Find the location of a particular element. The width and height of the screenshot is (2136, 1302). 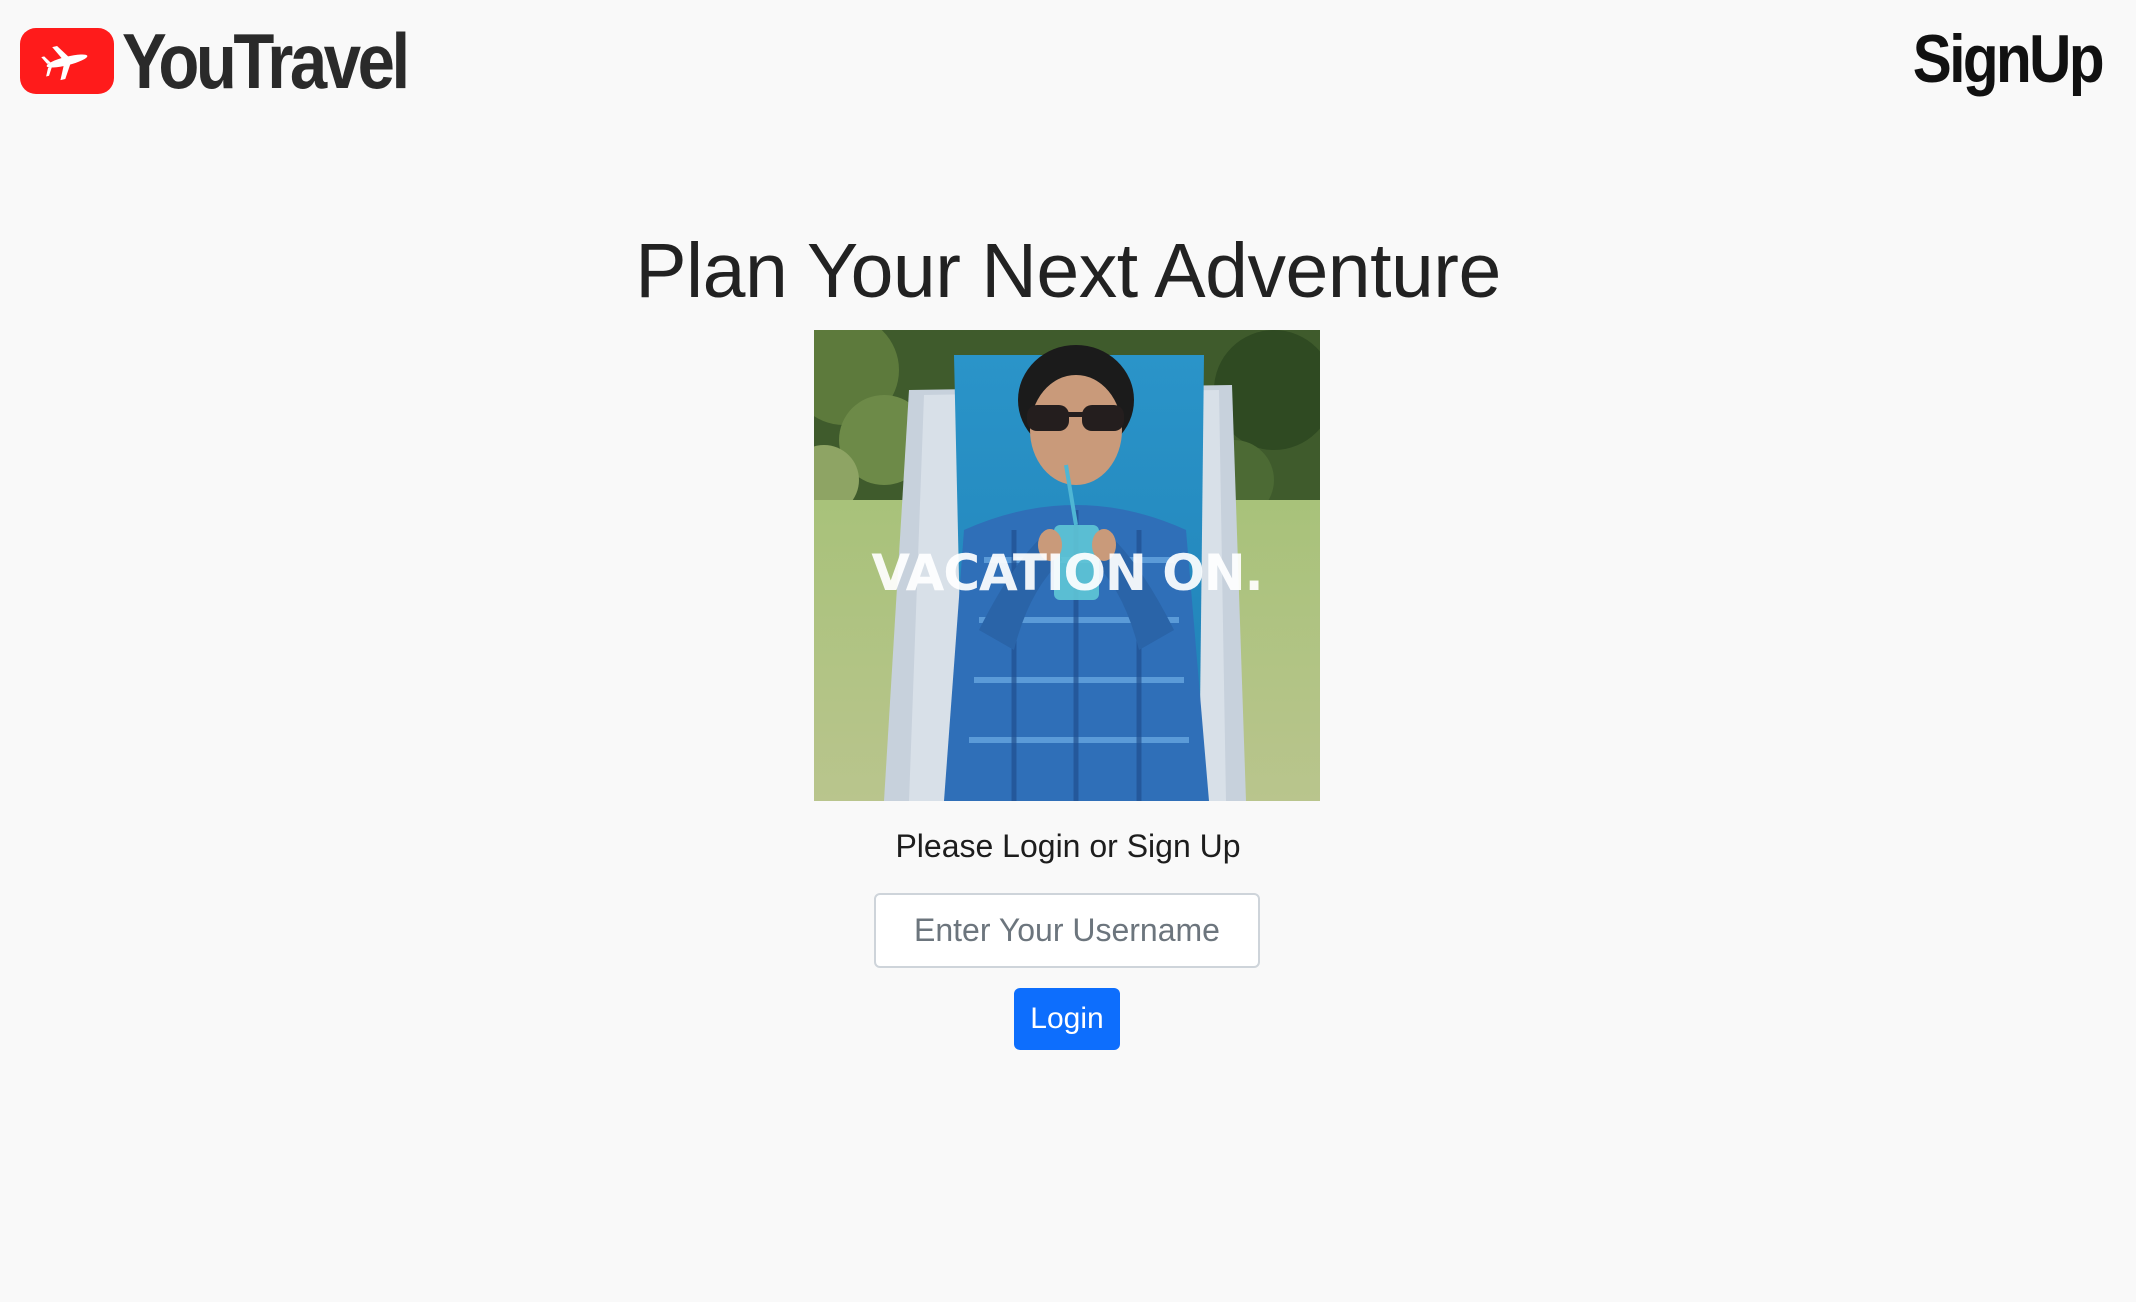

airplane-icon is located at coordinates (64, 63).